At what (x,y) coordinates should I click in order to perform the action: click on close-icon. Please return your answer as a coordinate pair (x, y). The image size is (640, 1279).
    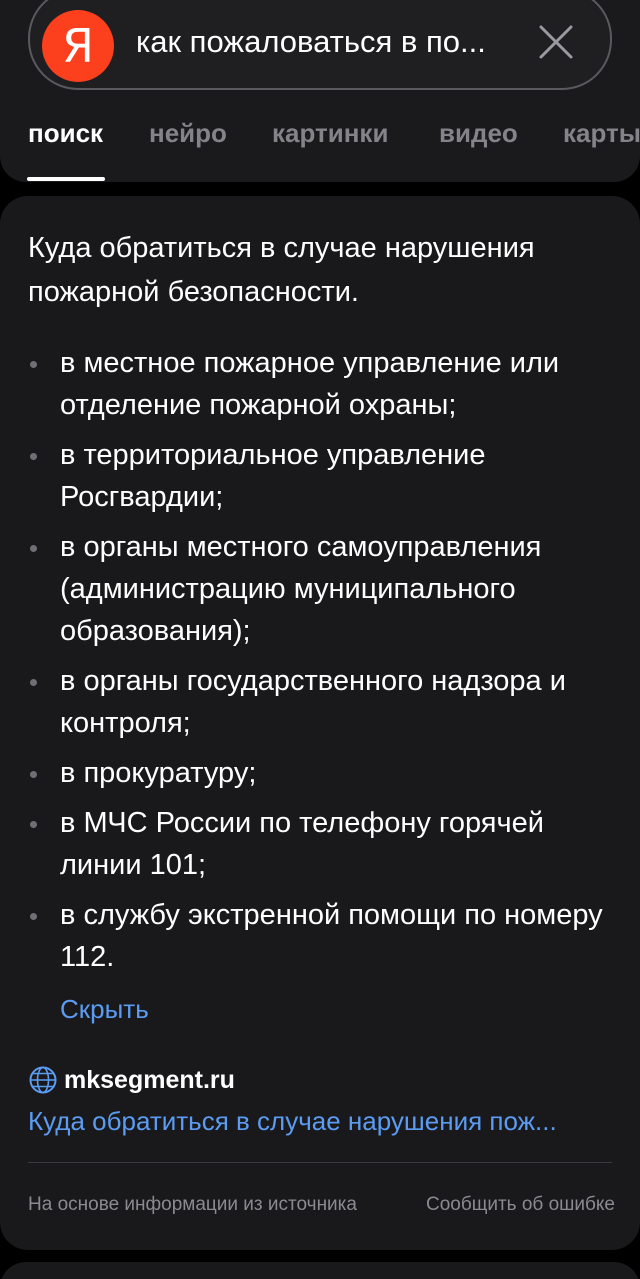
    Looking at the image, I should click on (556, 42).